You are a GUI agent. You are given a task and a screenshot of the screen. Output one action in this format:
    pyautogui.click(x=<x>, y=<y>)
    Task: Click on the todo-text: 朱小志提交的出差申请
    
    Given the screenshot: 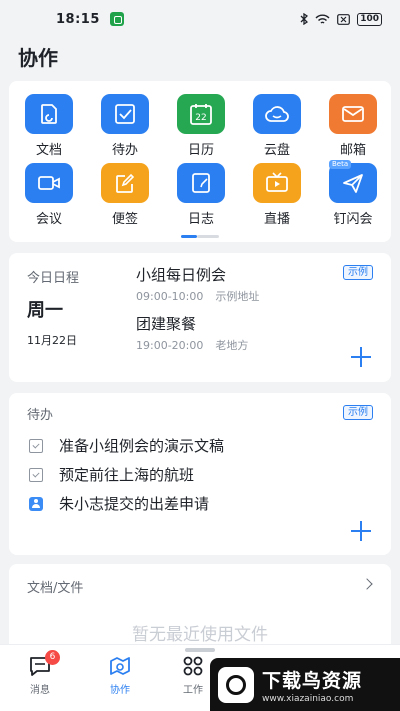 What is the action you would take?
    pyautogui.click(x=134, y=504)
    